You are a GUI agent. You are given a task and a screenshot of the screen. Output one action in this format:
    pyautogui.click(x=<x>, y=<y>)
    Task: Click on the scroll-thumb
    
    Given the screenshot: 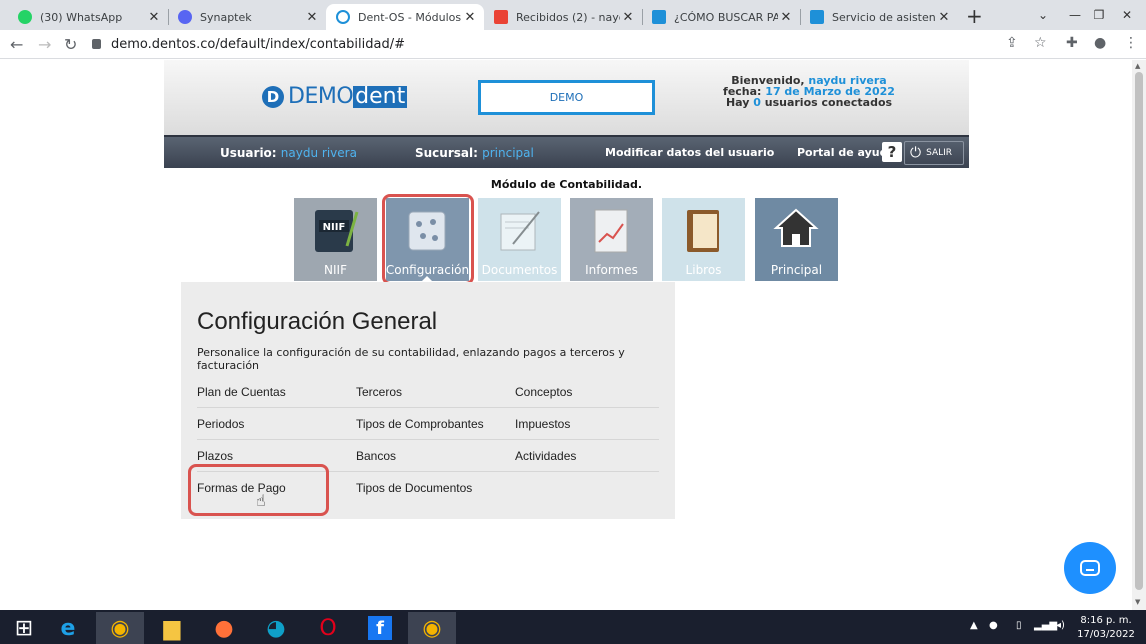 What is the action you would take?
    pyautogui.click(x=1139, y=331)
    